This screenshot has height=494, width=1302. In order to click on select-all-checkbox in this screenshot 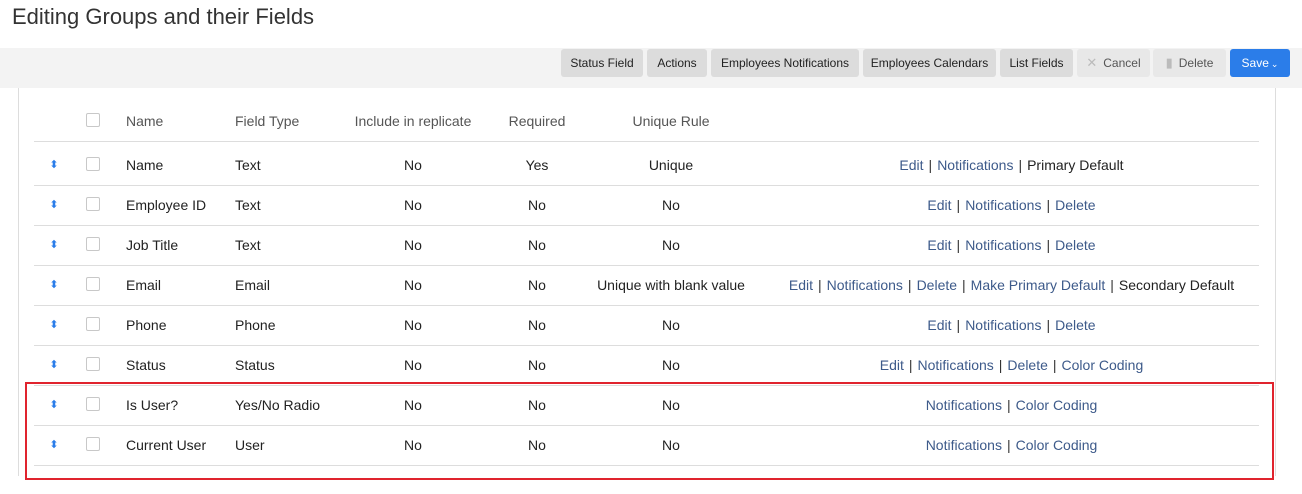, I will do `click(93, 120)`.